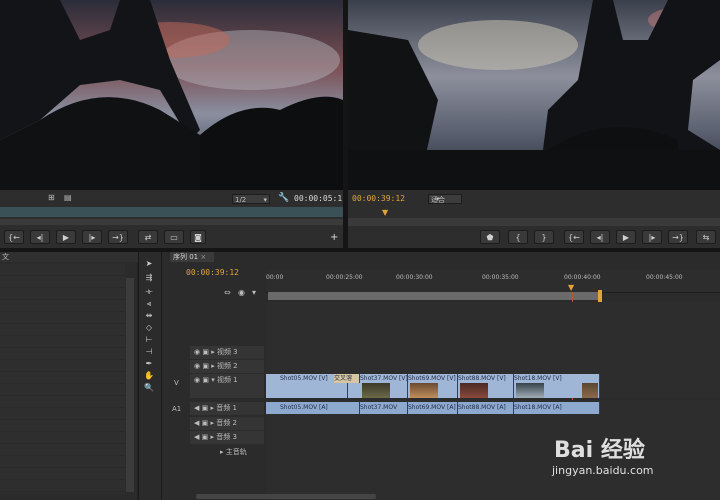  Describe the element at coordinates (678, 237) in the screenshot. I see `prog-mark-out-button: →}` at that location.